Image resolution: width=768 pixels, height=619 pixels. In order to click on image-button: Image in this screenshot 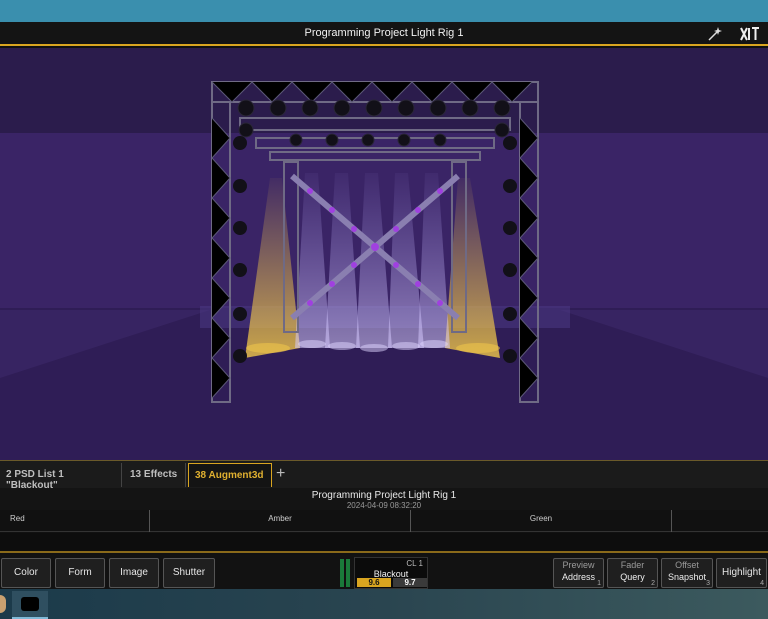, I will do `click(134, 573)`.